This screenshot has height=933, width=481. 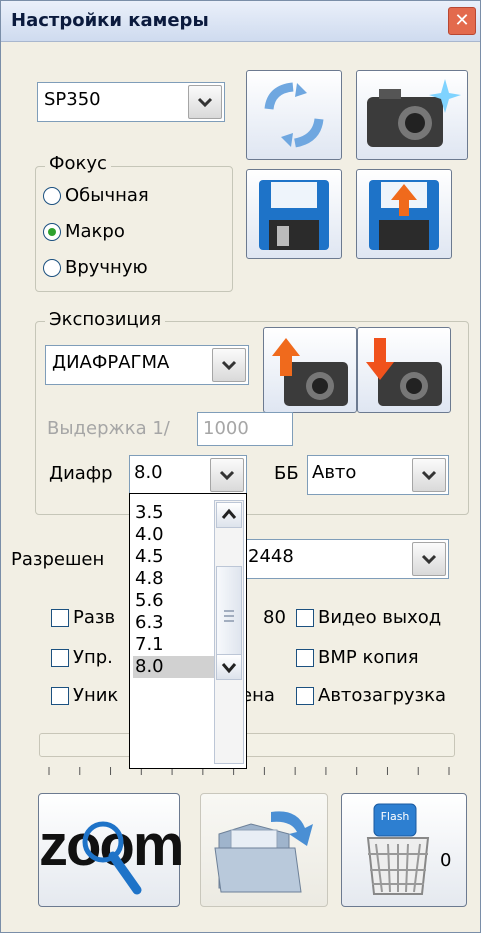 I want to click on aperture-select: 8.0, so click(x=188, y=475).